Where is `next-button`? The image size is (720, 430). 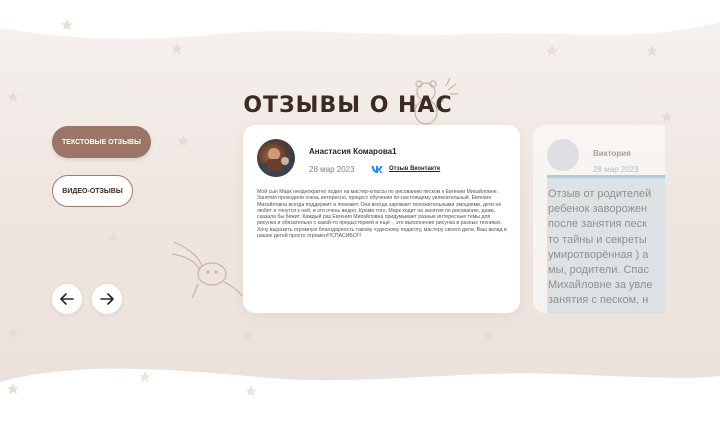 next-button is located at coordinates (107, 299).